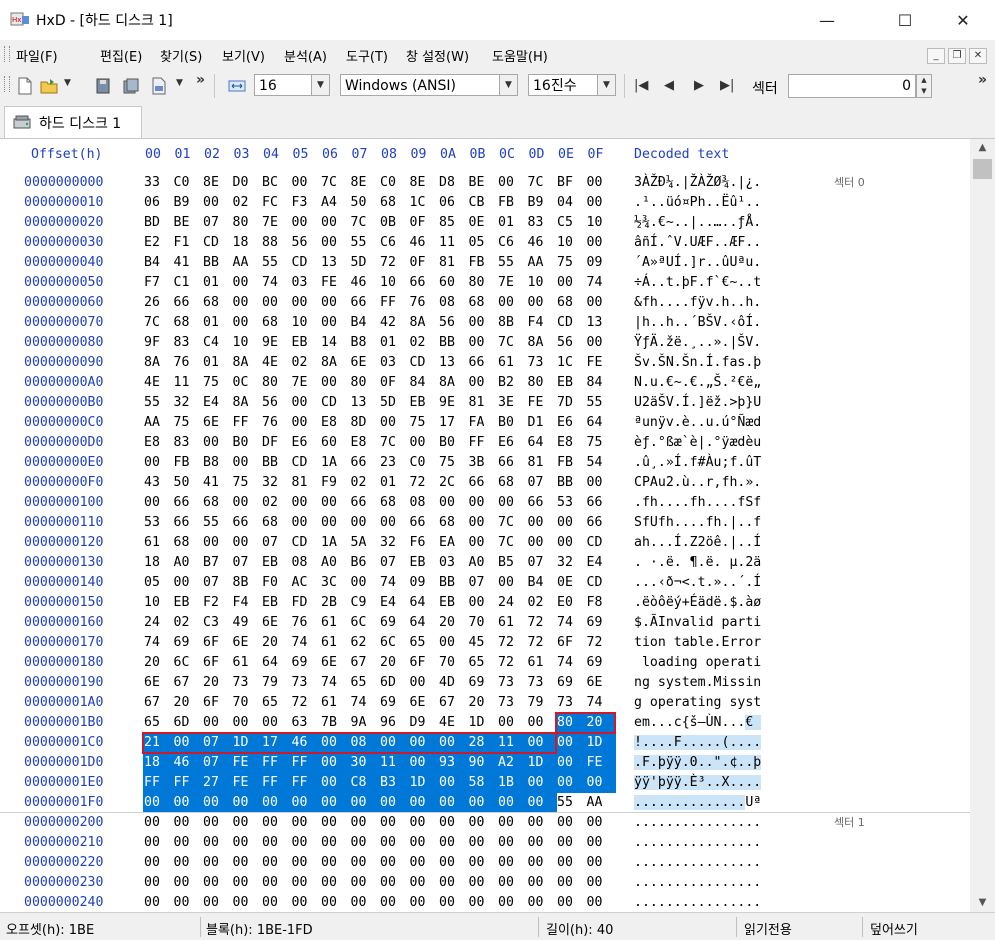 This screenshot has width=995, height=940. Describe the element at coordinates (394, 363) in the screenshot. I see `hex-byte: 03` at that location.